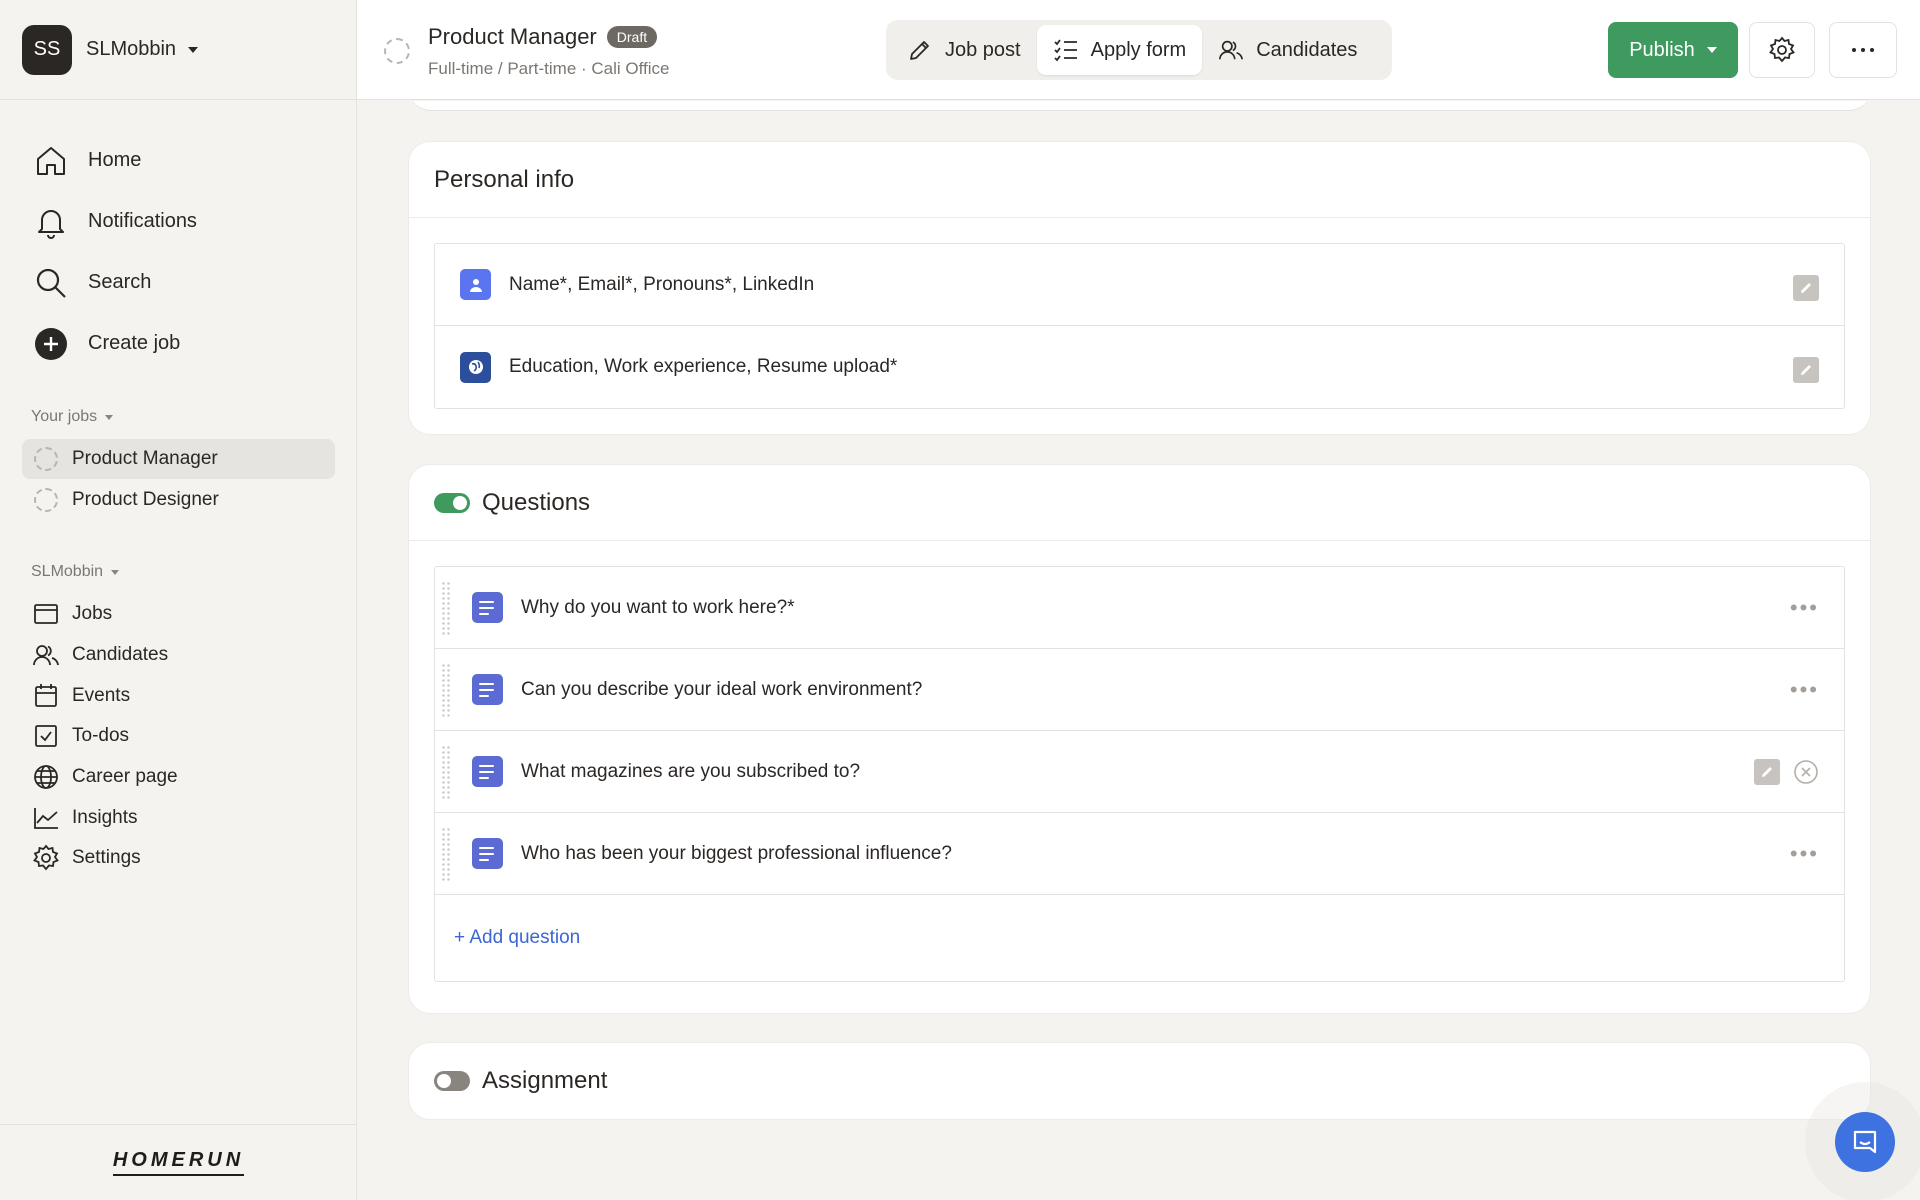  I want to click on person-icon, so click(475, 284).